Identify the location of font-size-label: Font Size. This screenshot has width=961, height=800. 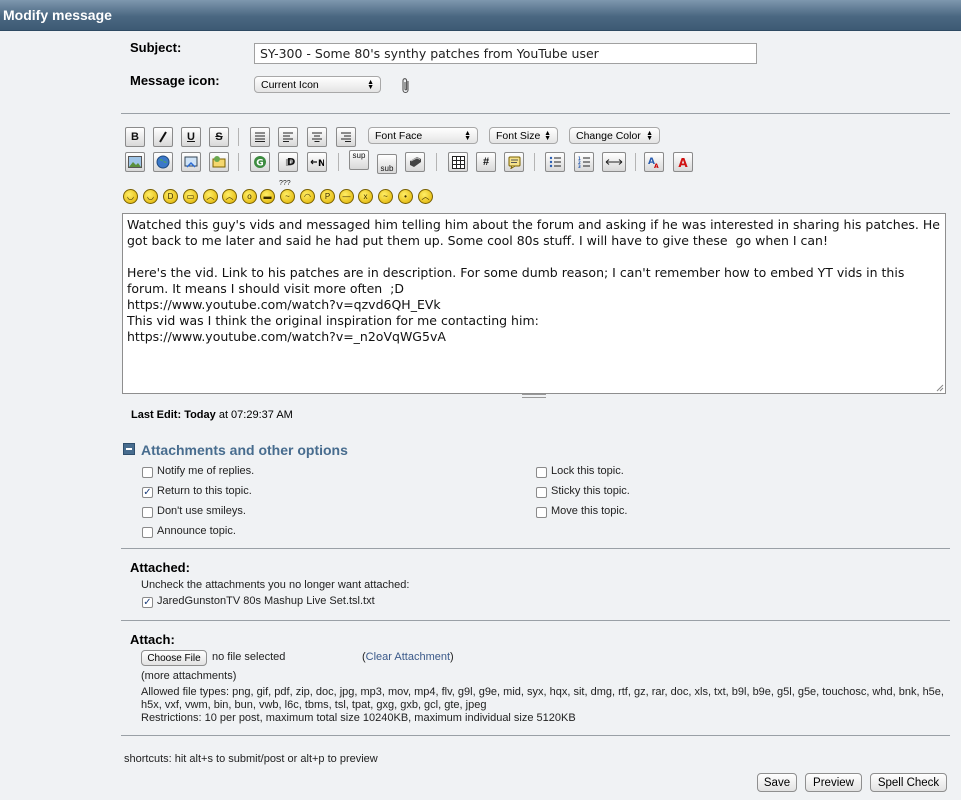
(518, 135).